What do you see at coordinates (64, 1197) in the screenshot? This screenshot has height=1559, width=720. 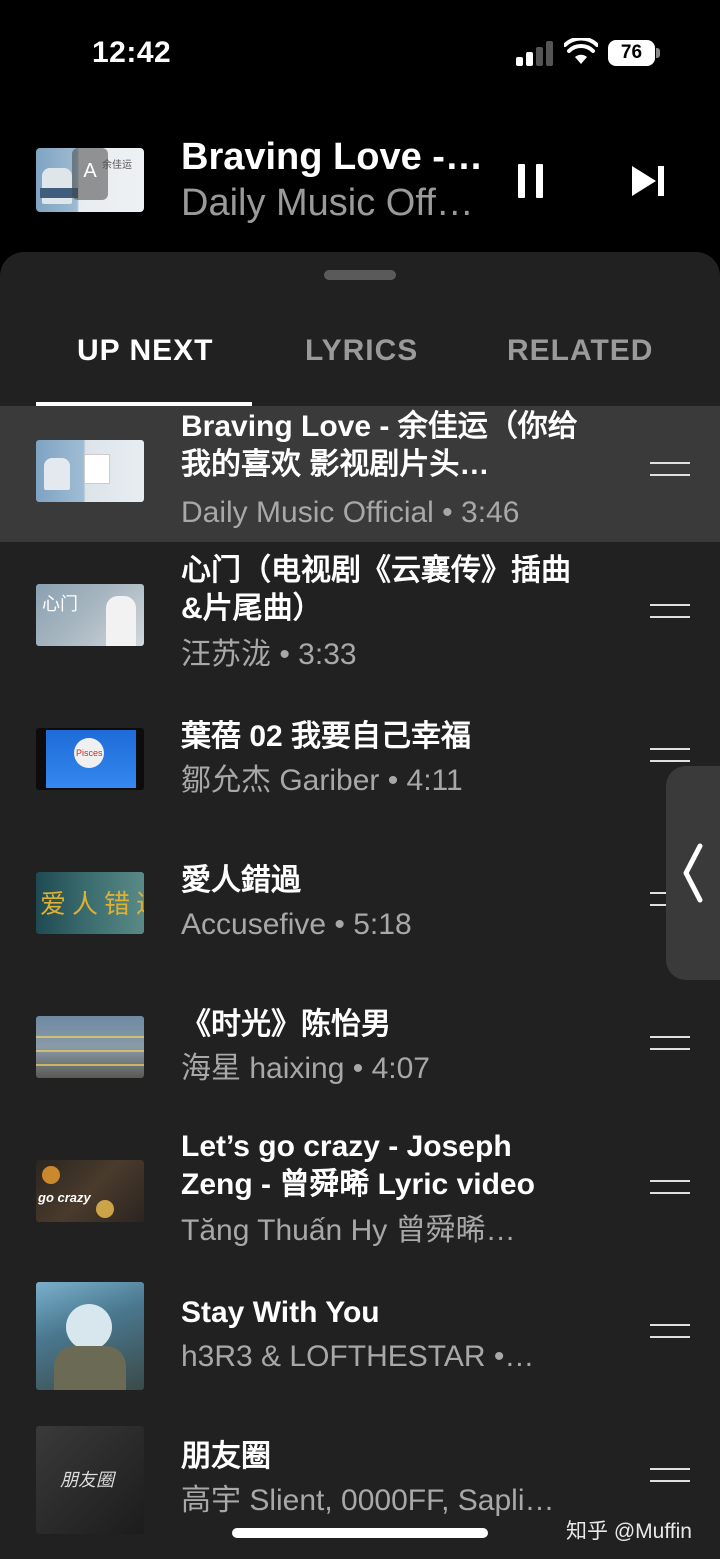 I see `thumbnail-text: go crazy` at bounding box center [64, 1197].